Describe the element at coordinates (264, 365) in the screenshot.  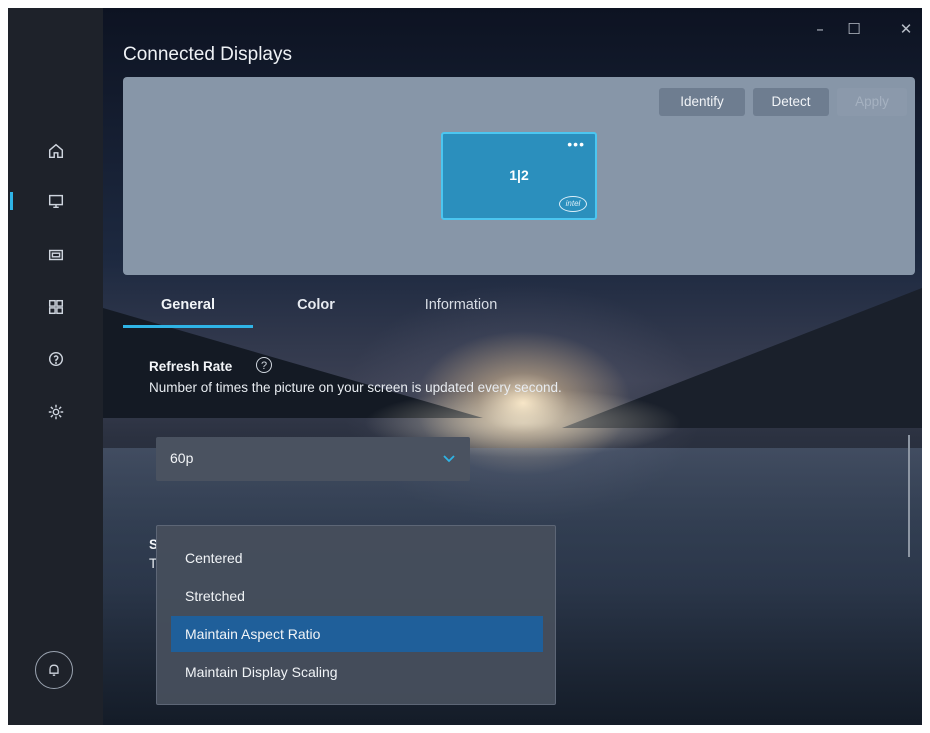
I see `help-icon: ?` at that location.